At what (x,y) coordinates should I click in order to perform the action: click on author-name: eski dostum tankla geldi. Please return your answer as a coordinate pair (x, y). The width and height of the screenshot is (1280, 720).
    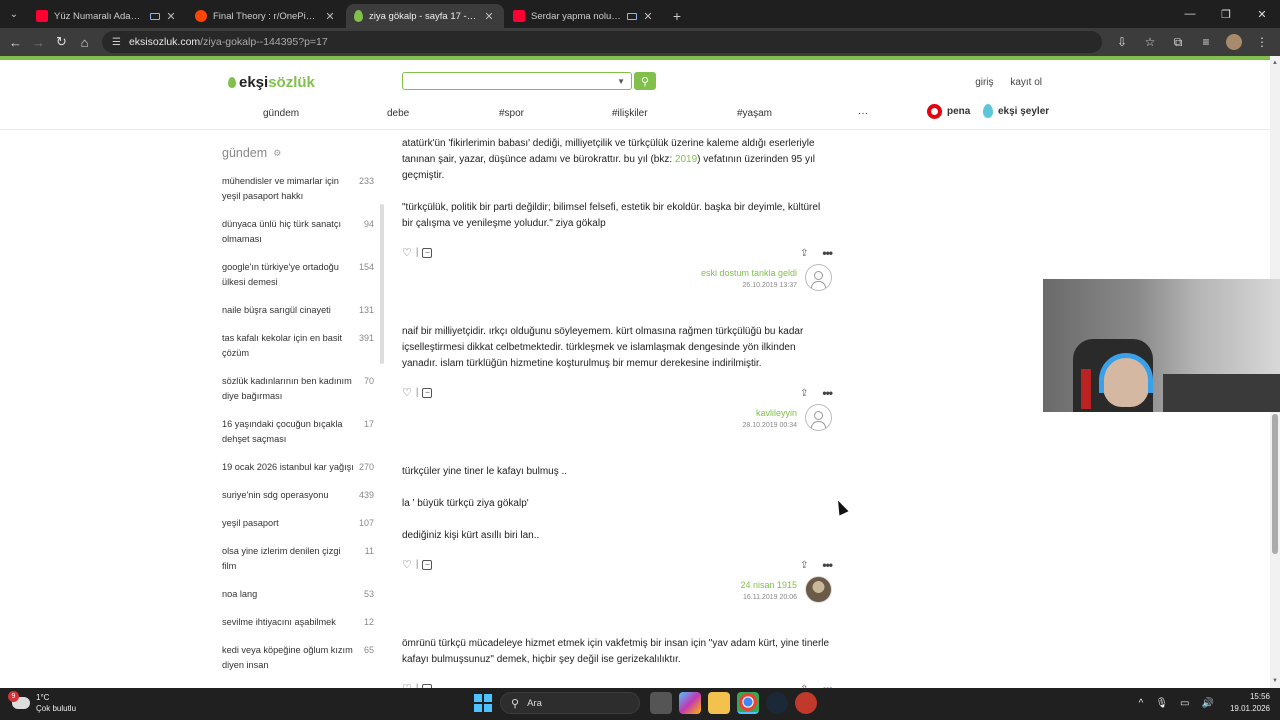
    Looking at the image, I should click on (749, 273).